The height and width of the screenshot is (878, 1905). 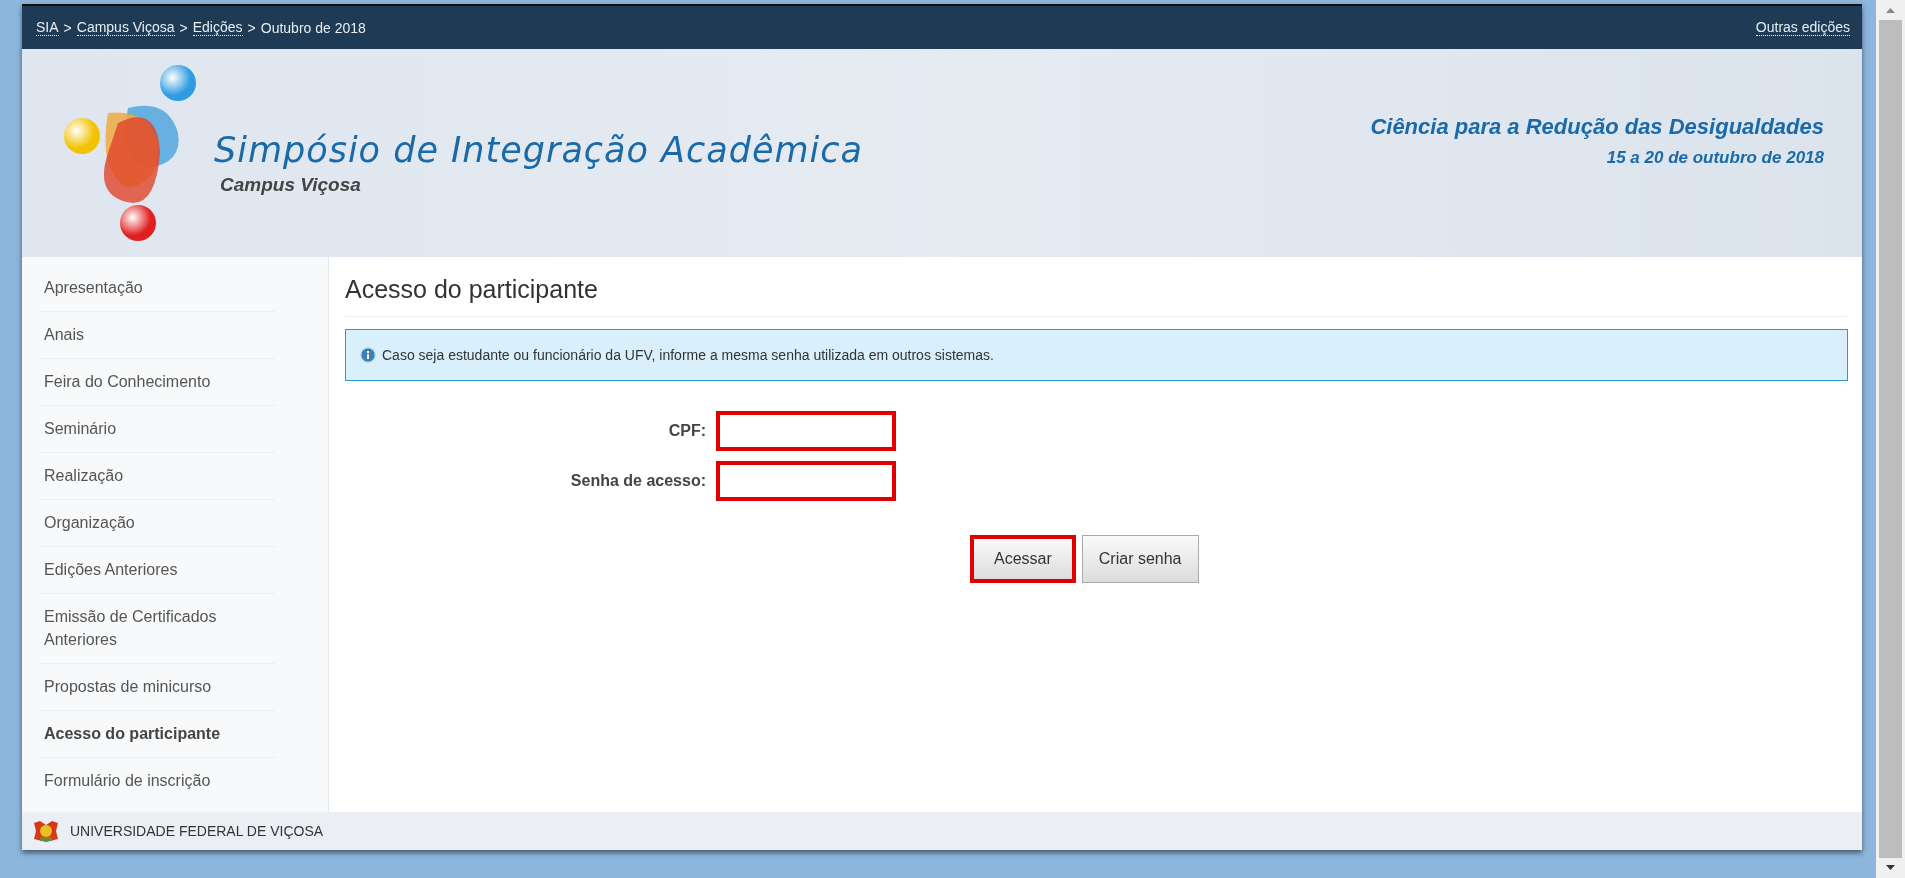 I want to click on create-password-button: Criar senha, so click(x=1140, y=559).